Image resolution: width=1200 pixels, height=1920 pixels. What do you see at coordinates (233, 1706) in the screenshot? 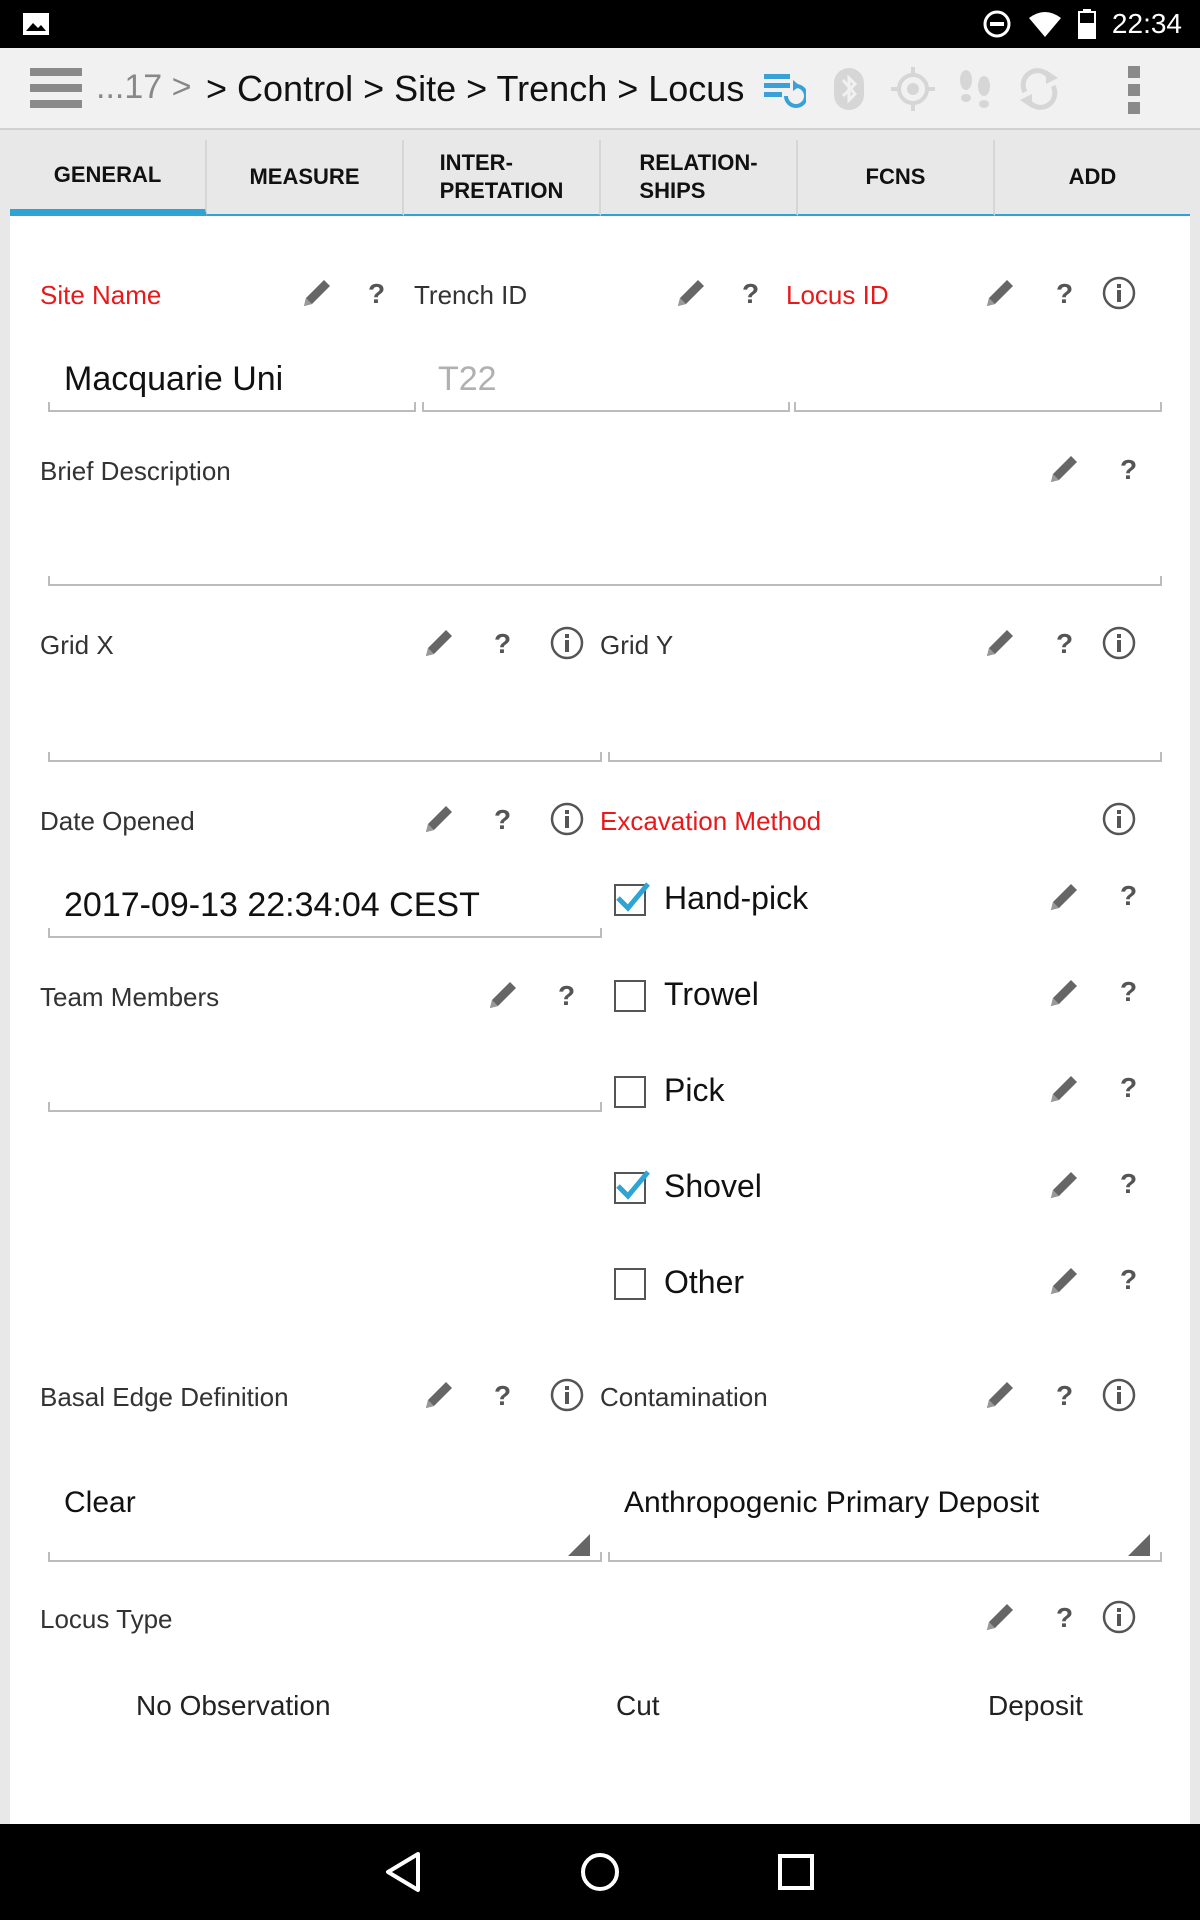
I see `locus-type-option-no-observation: No Observation` at bounding box center [233, 1706].